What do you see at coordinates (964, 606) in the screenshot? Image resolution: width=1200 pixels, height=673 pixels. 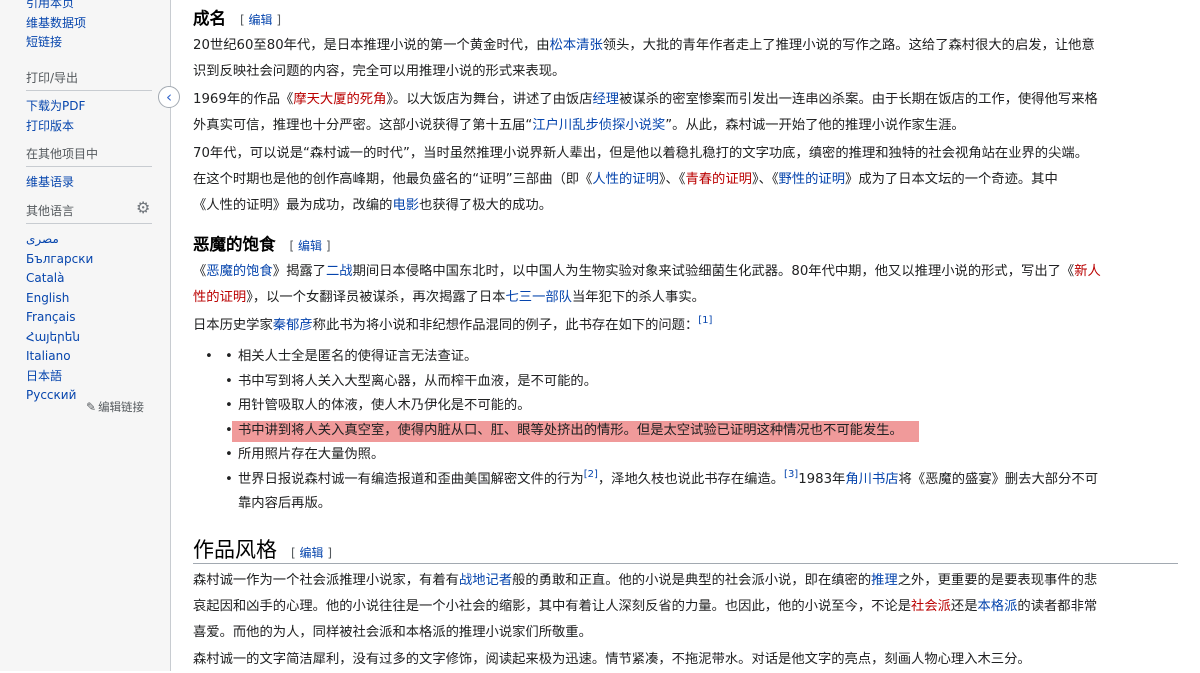 I see `text: 还是` at bounding box center [964, 606].